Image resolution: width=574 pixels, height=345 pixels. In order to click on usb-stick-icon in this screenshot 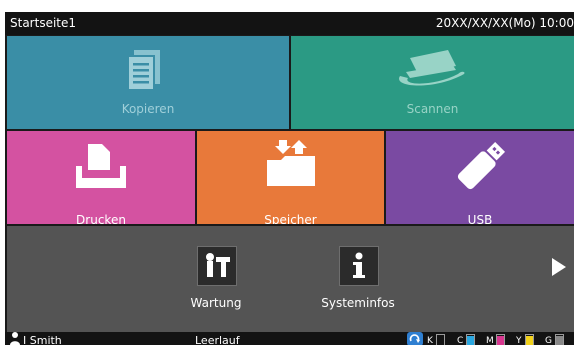, I will do `click(481, 165)`.